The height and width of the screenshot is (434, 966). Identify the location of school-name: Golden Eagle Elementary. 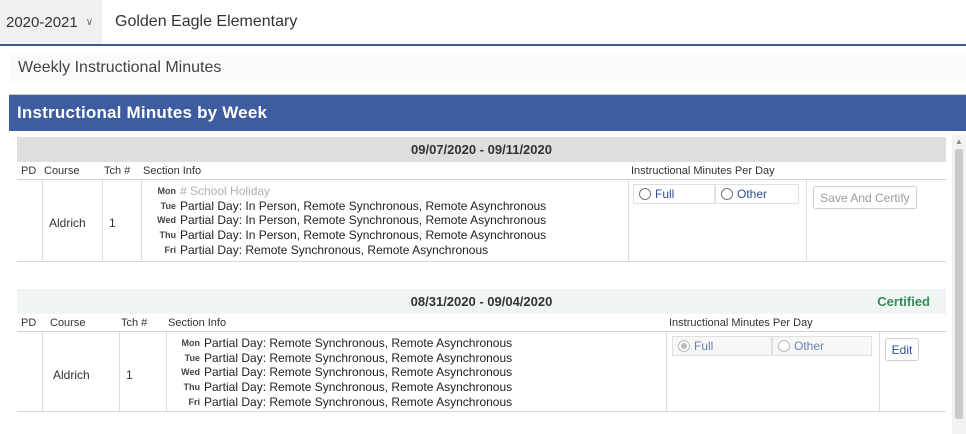
(206, 22).